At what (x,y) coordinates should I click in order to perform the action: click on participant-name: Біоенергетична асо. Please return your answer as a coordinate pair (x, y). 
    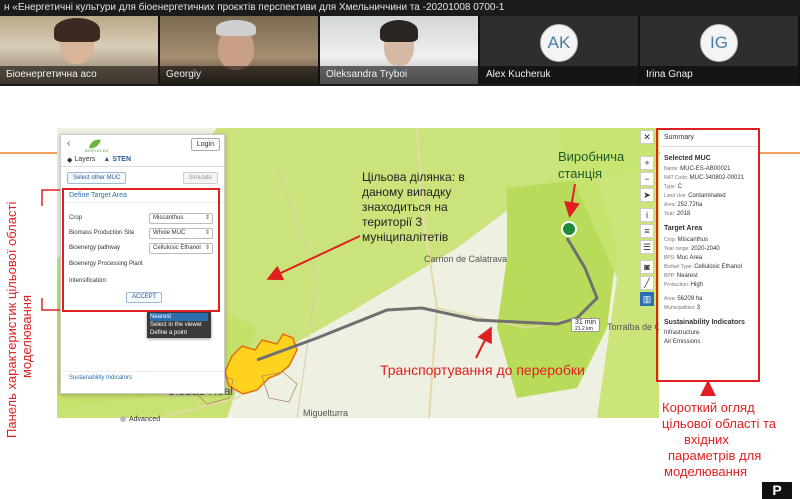
    Looking at the image, I should click on (79, 75).